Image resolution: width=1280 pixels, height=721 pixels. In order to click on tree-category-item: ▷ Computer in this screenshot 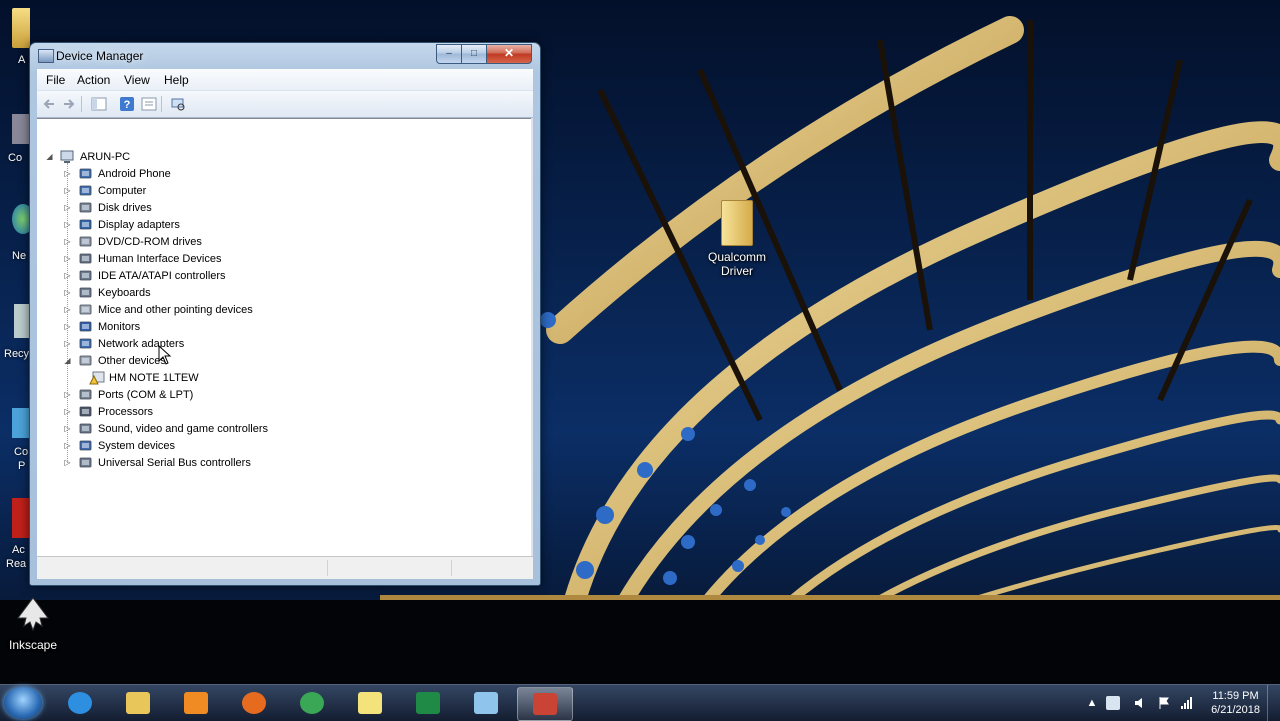, I will do `click(104, 190)`.